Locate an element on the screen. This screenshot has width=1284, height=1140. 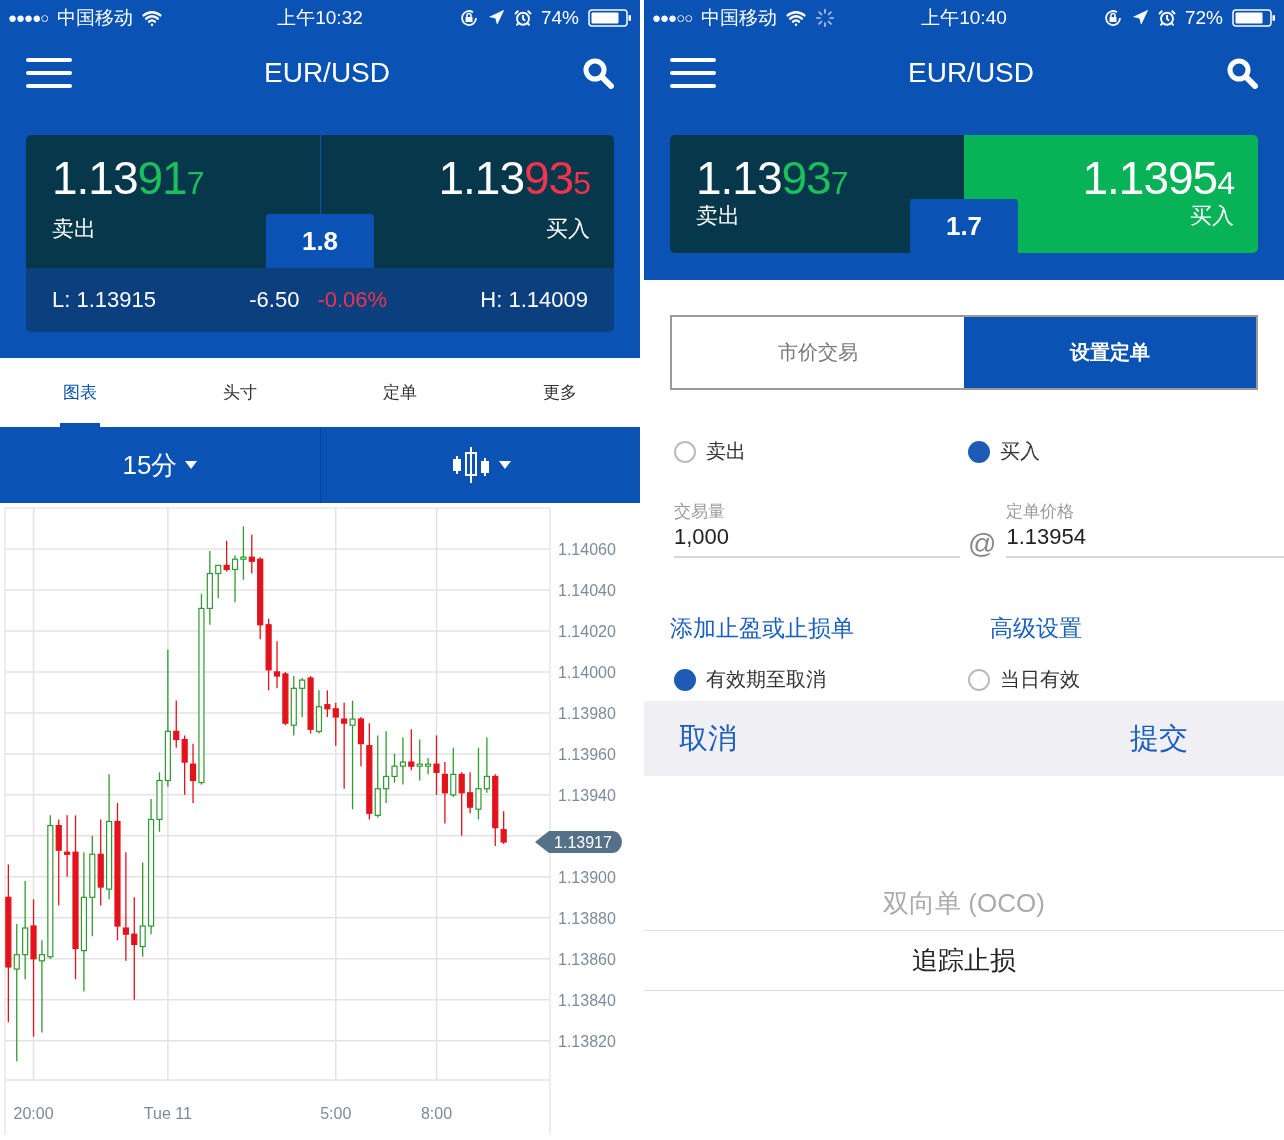
battery-percent: 72% is located at coordinates (1203, 17).